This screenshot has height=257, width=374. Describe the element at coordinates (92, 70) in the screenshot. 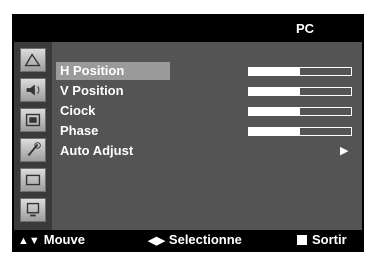

I see `menu-item-label: H Position` at that location.